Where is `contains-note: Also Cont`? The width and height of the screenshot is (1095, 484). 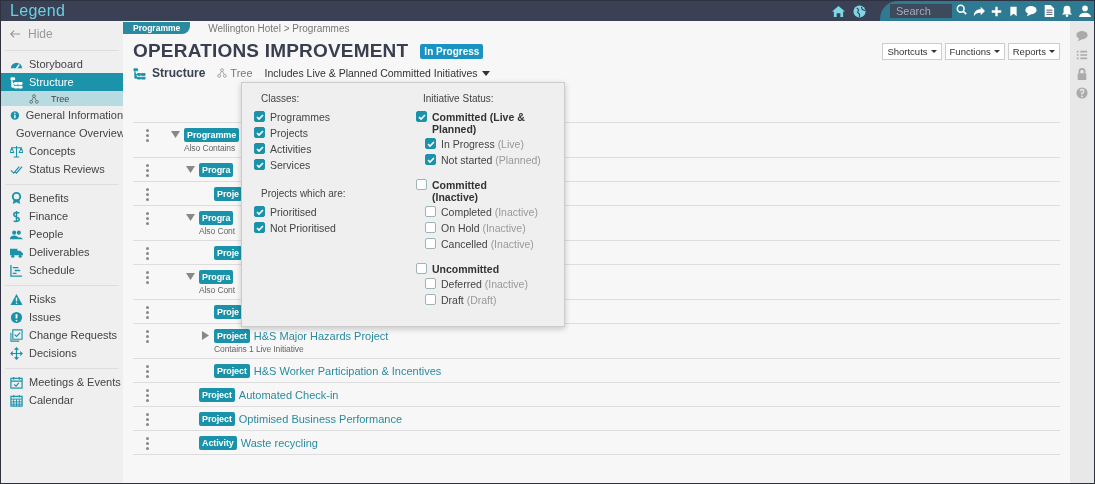 contains-note: Also Cont is located at coordinates (217, 290).